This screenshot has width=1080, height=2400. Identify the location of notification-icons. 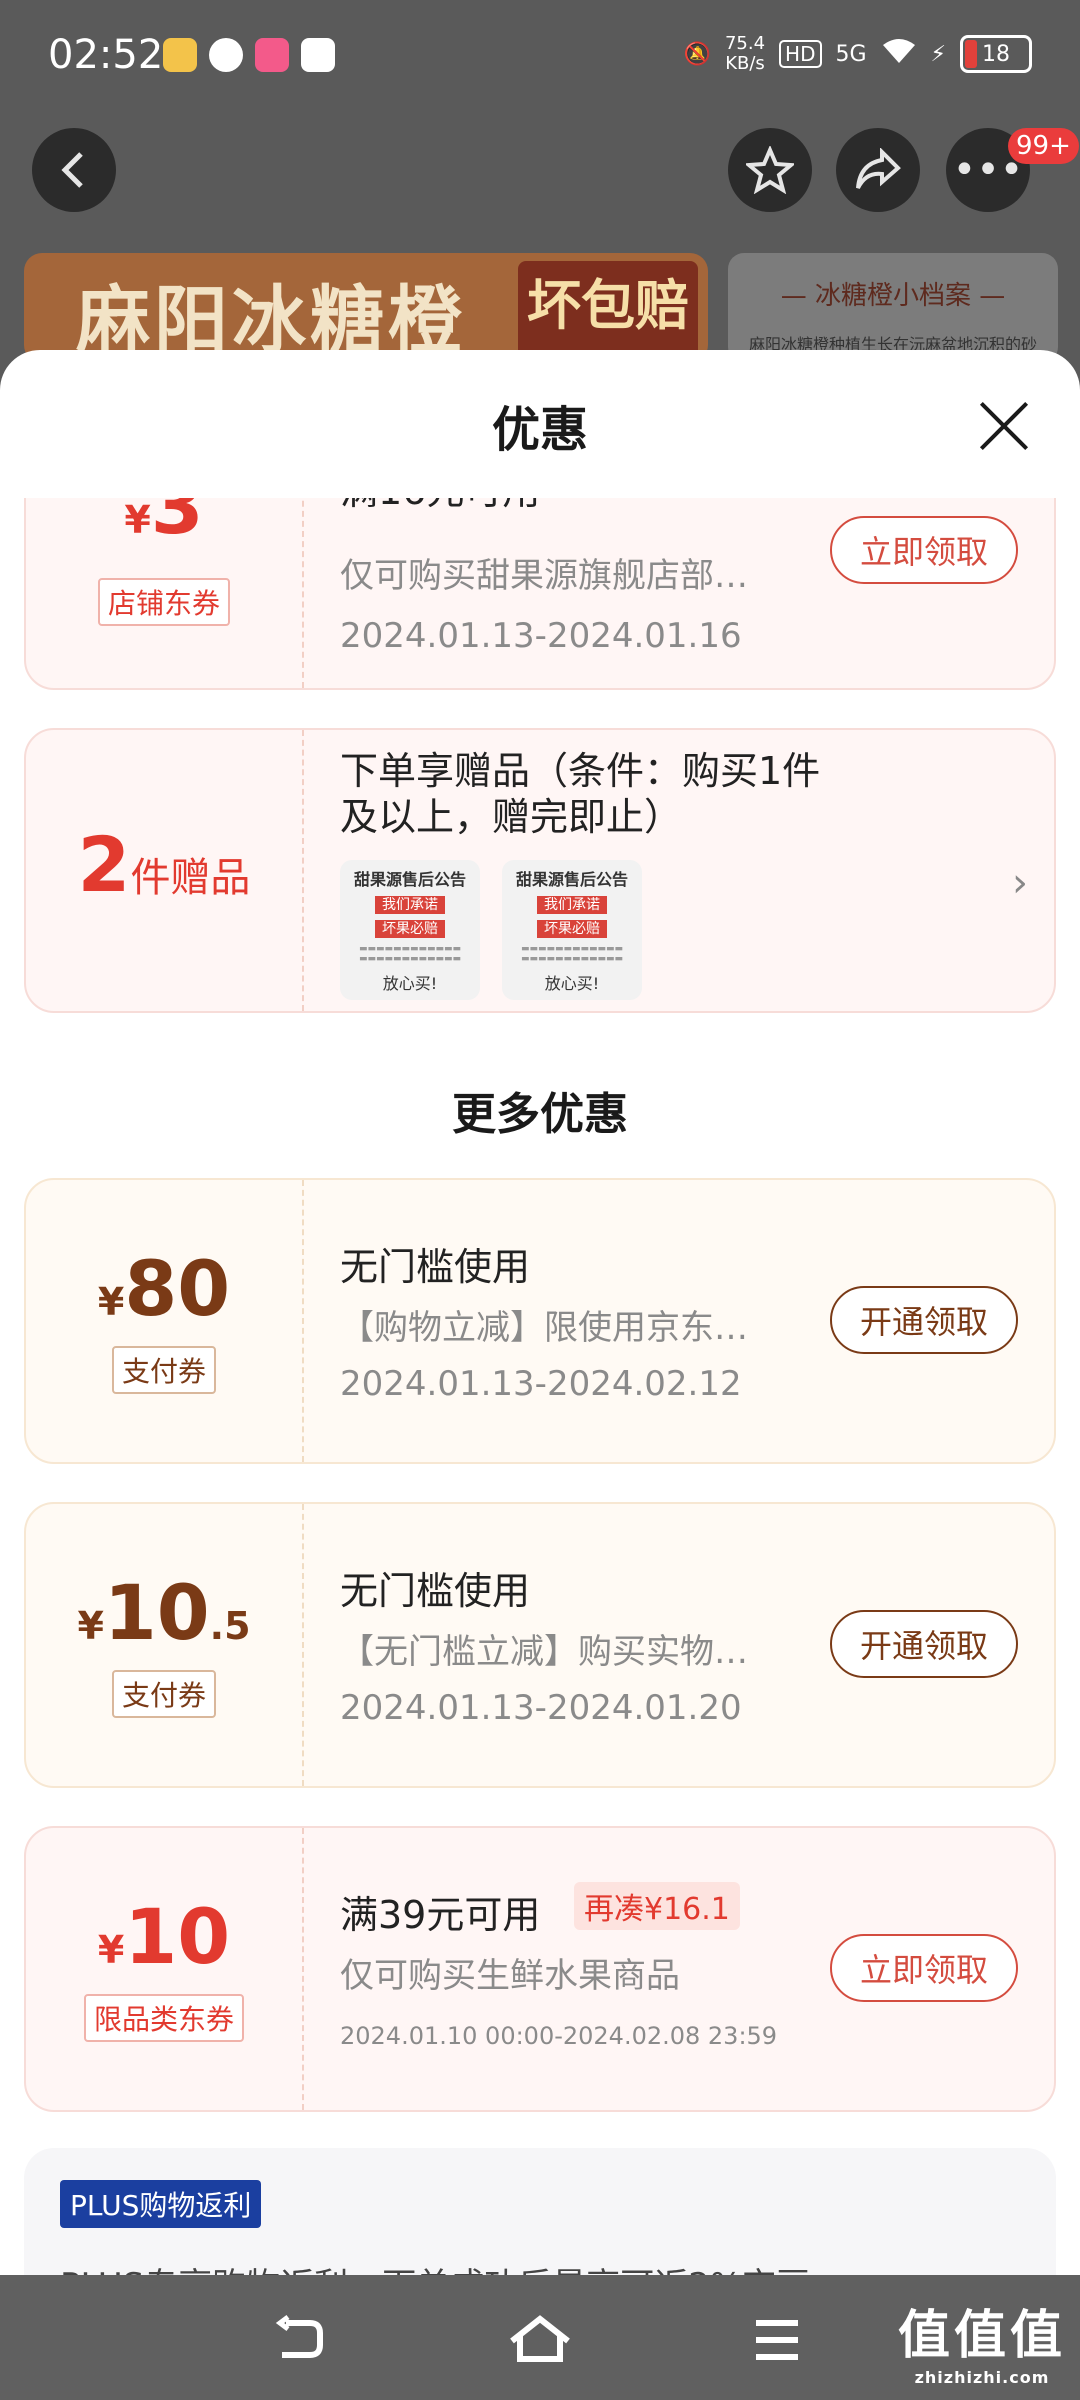
(249, 55).